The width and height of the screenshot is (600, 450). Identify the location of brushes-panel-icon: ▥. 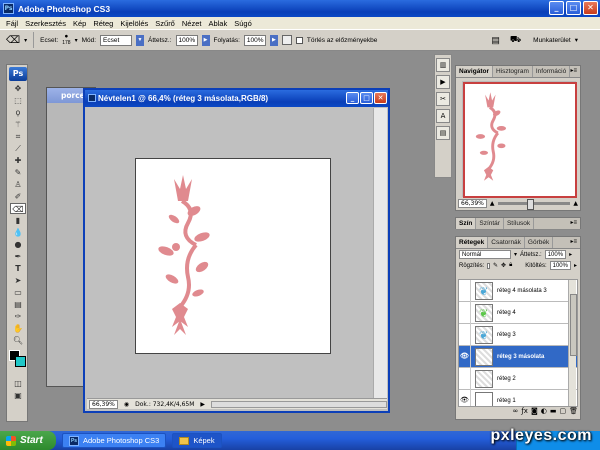
(443, 65).